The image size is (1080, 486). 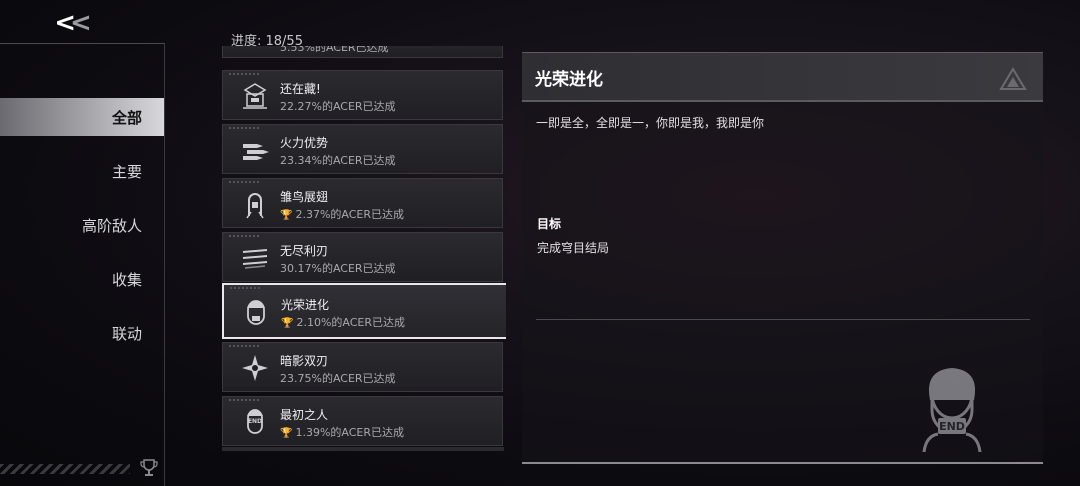 What do you see at coordinates (65, 23) in the screenshot?
I see `back-chevron-icon: <` at bounding box center [65, 23].